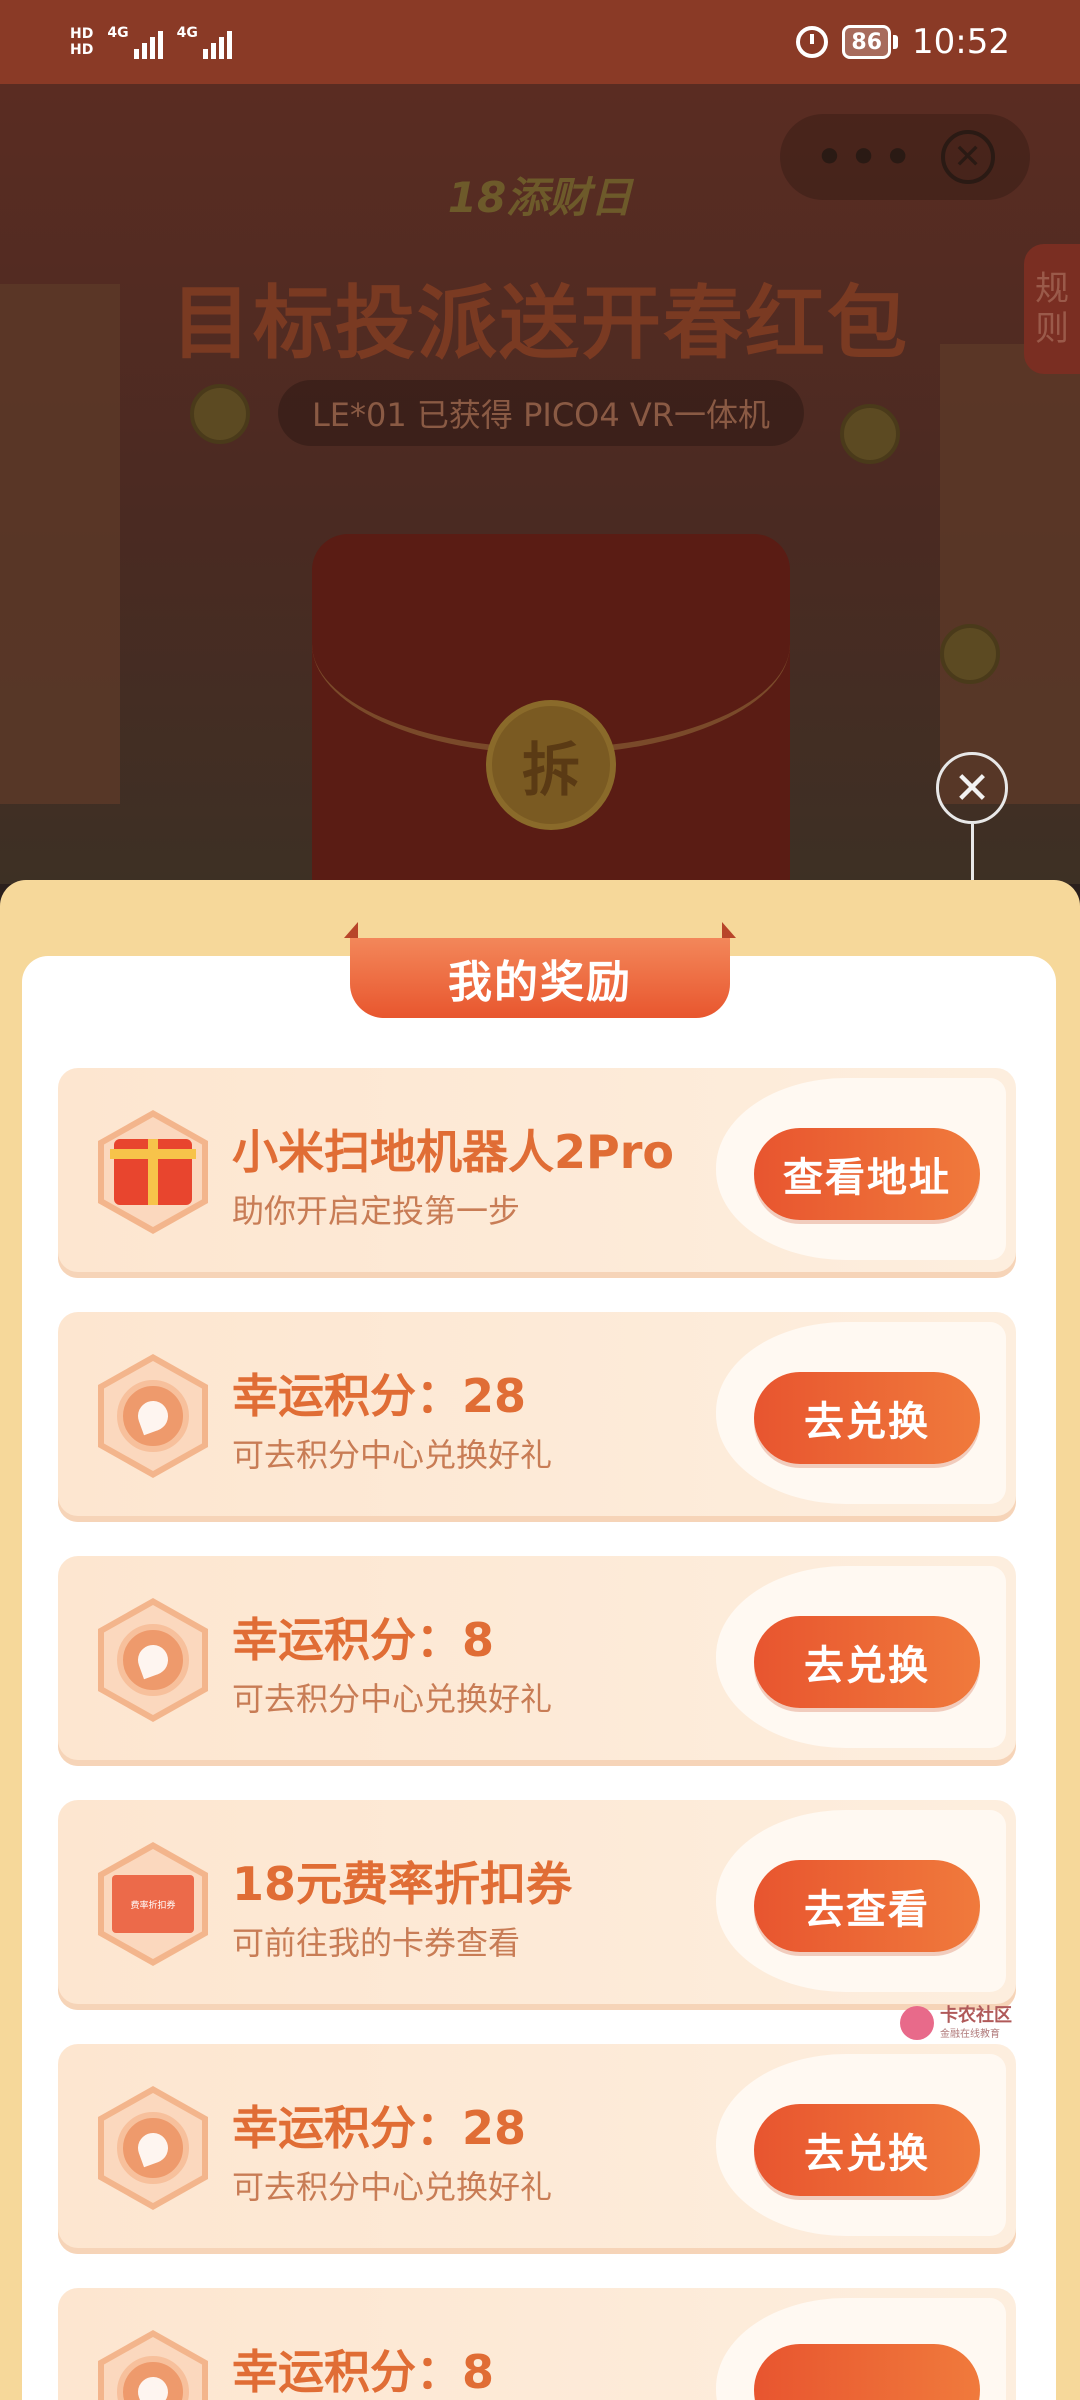 Image resolution: width=1080 pixels, height=2400 pixels. I want to click on battery-icon: 86, so click(867, 42).